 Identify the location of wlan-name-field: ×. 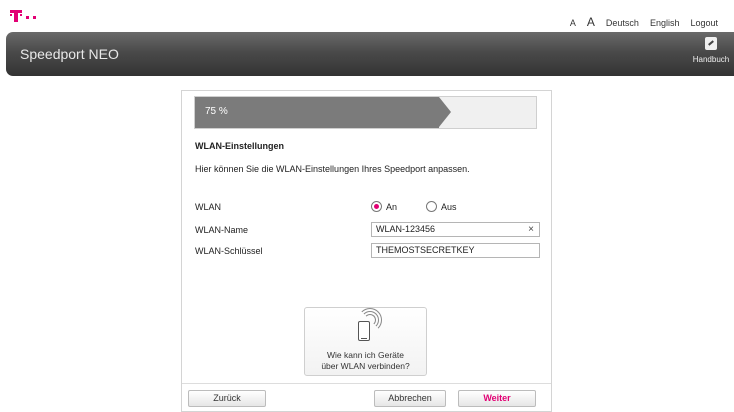
(455, 229).